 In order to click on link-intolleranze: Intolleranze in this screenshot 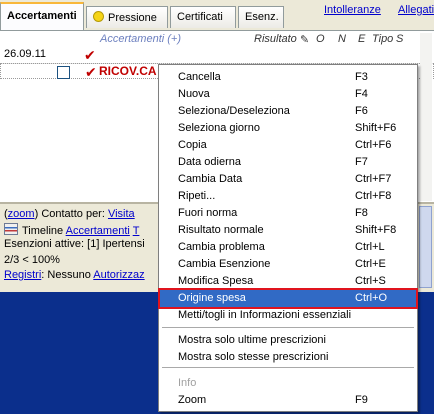, I will do `click(352, 10)`.